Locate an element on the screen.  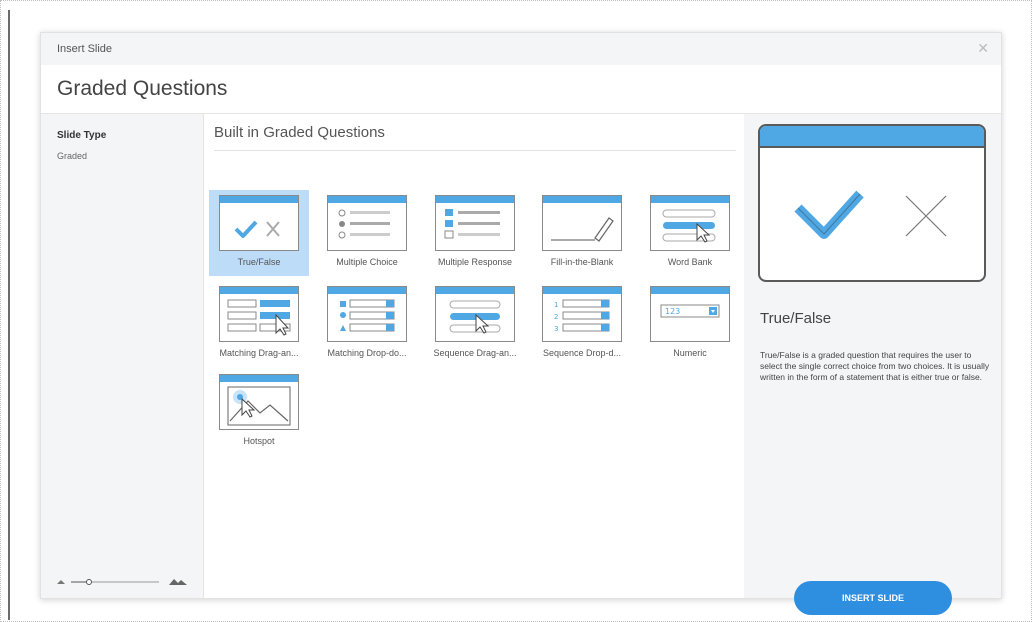
tile-label: Fill-in-the-Blank is located at coordinates (582, 262).